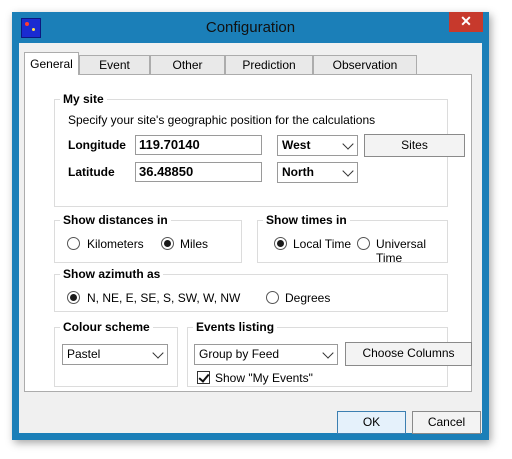 The image size is (512, 459). I want to click on local-time-label: Local Time, so click(322, 244).